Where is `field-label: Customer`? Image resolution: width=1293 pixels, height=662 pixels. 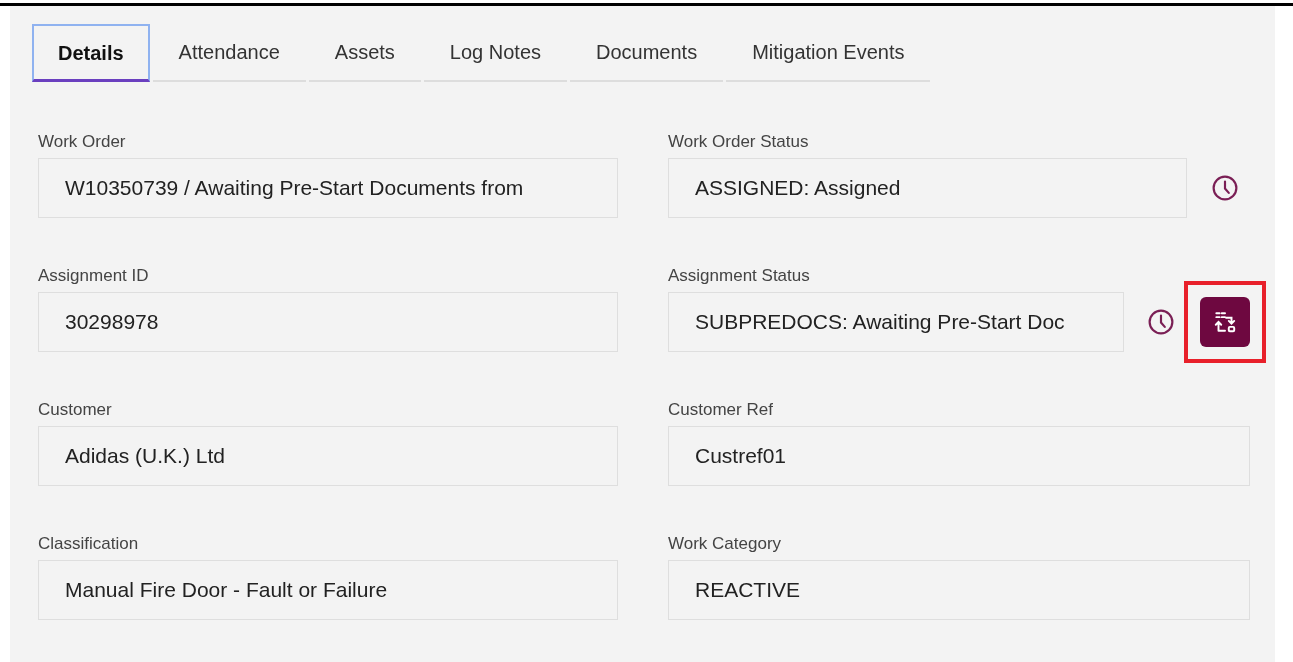 field-label: Customer is located at coordinates (75, 410).